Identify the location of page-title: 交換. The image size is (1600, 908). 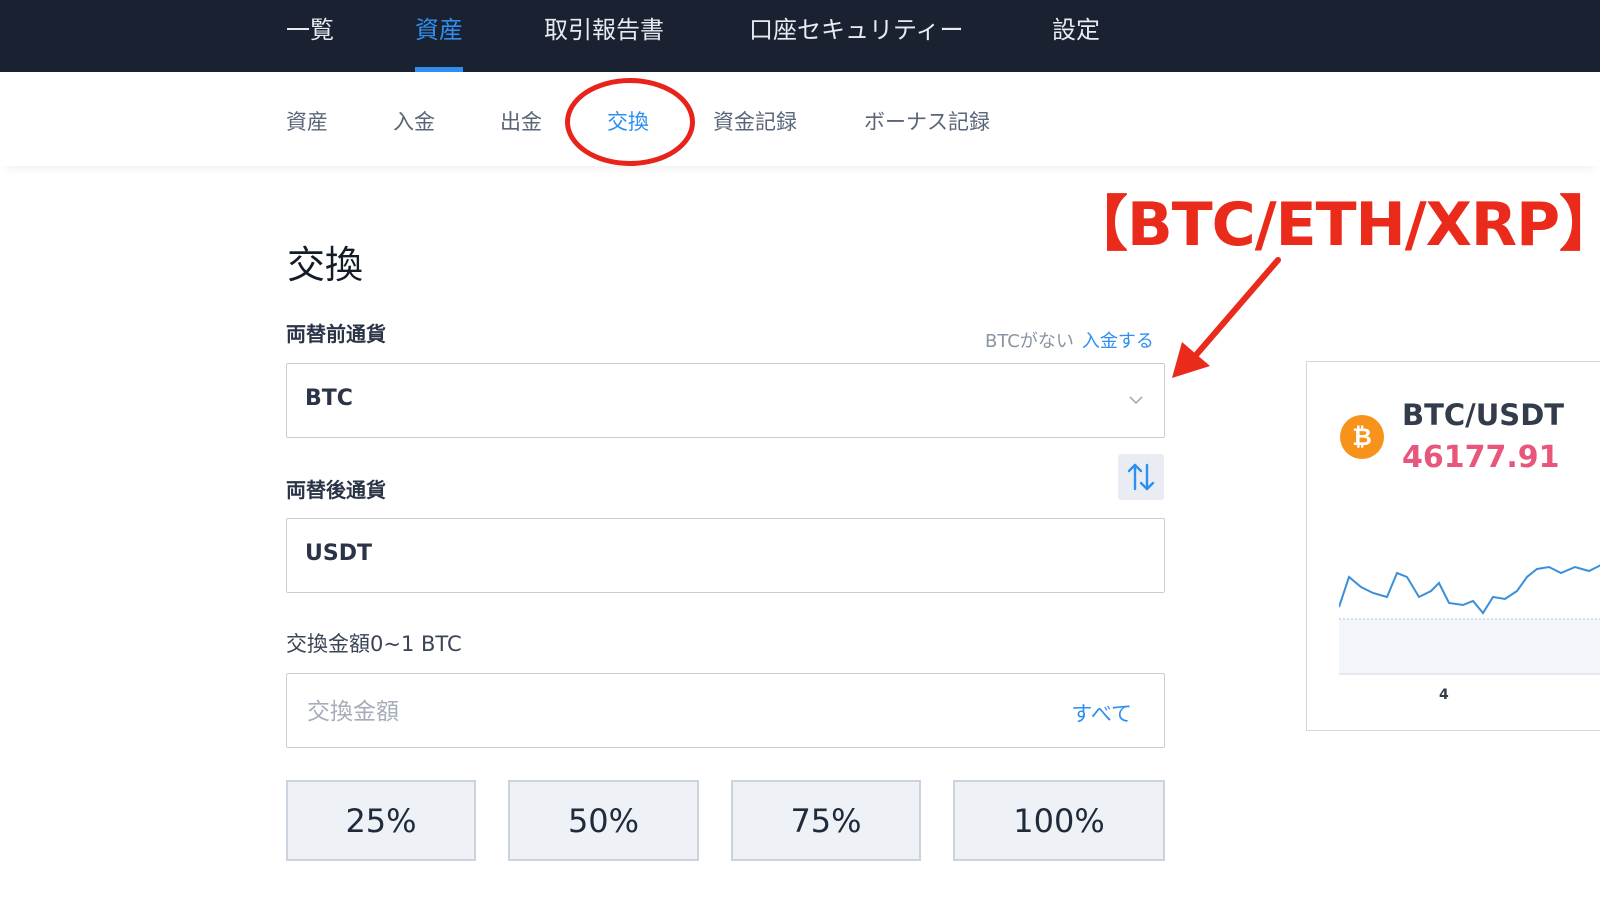
(325, 265).